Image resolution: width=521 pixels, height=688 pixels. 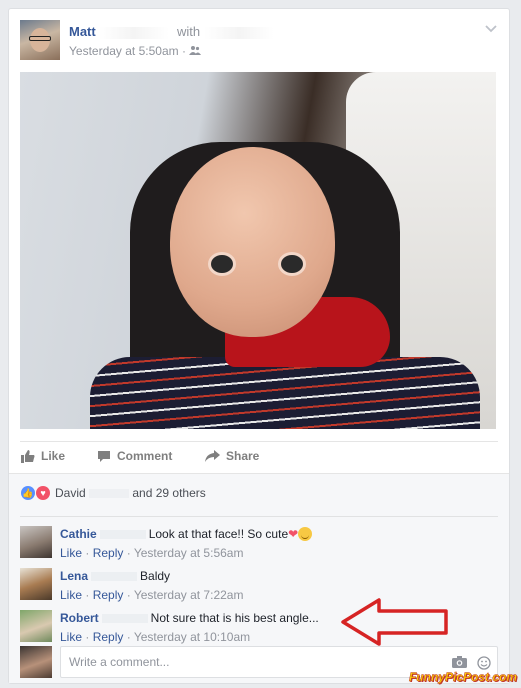 What do you see at coordinates (70, 493) in the screenshot?
I see `reactor-name: David` at bounding box center [70, 493].